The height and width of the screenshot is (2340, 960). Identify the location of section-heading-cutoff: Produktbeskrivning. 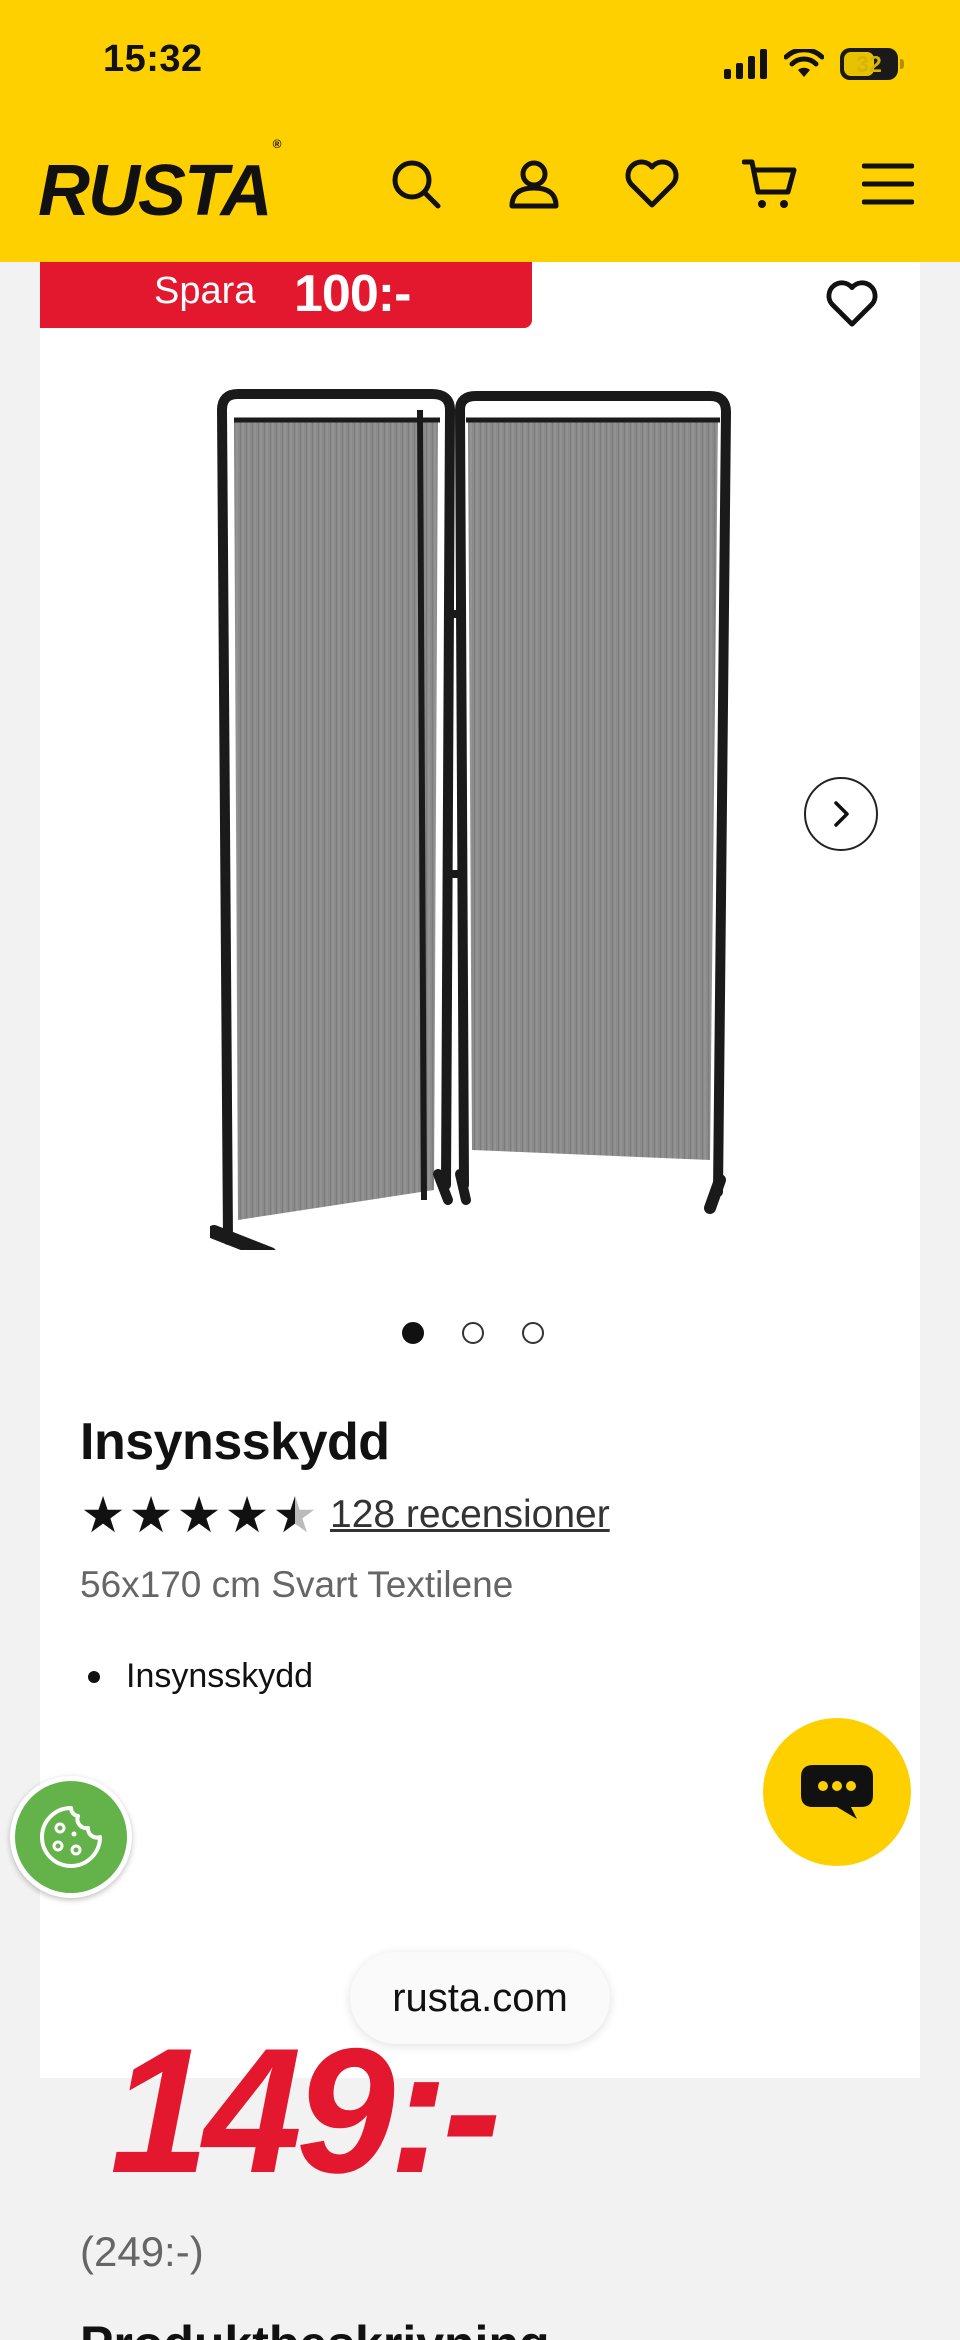
(360, 2327).